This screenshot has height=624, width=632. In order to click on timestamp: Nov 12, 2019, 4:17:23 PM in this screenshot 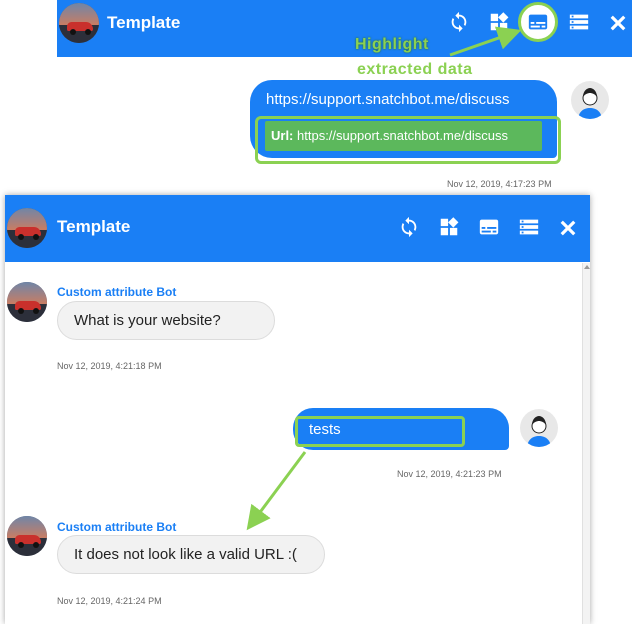, I will do `click(499, 184)`.